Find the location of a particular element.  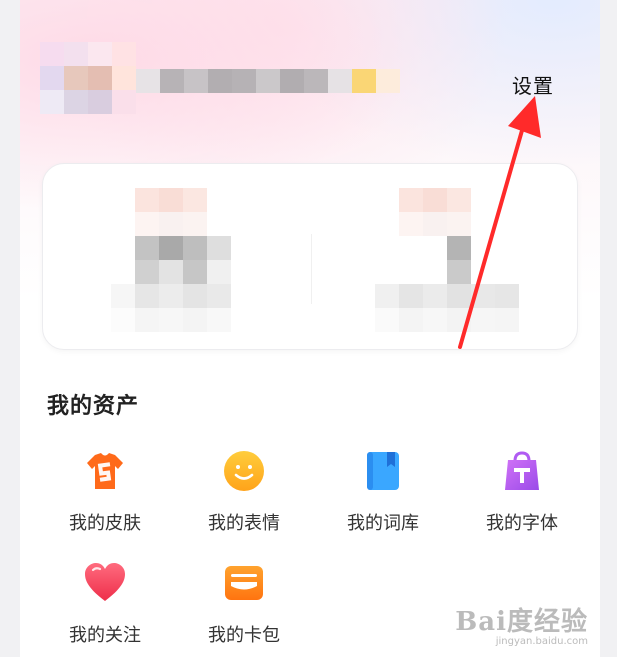

asset-my-lexicon: 我的词库 is located at coordinates (383, 492).